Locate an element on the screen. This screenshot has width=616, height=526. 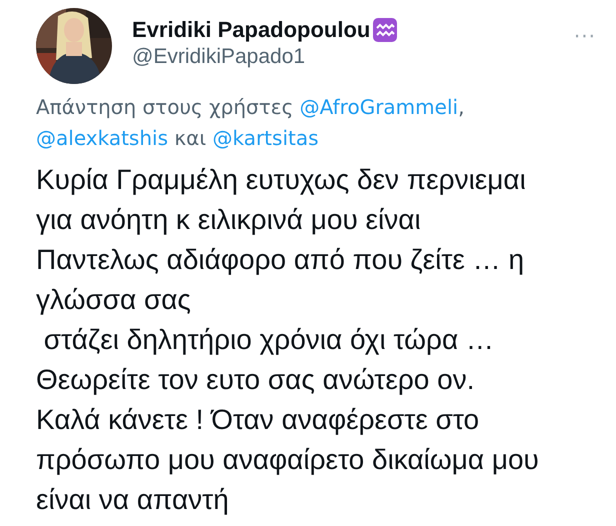
reply-context: Απάντηση στους χρήστες @AfroGrammeli, @alexkatshis και @kartsitas is located at coordinates (251, 123).